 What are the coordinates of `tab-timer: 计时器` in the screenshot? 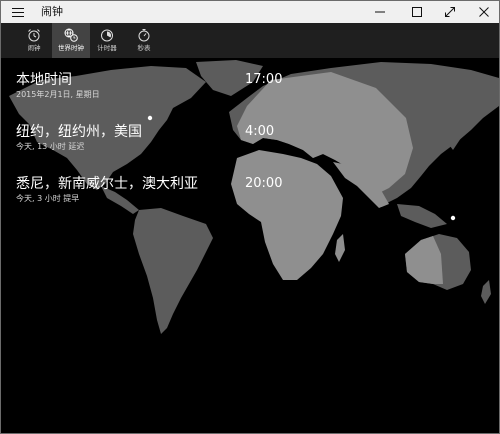 It's located at (107, 40).